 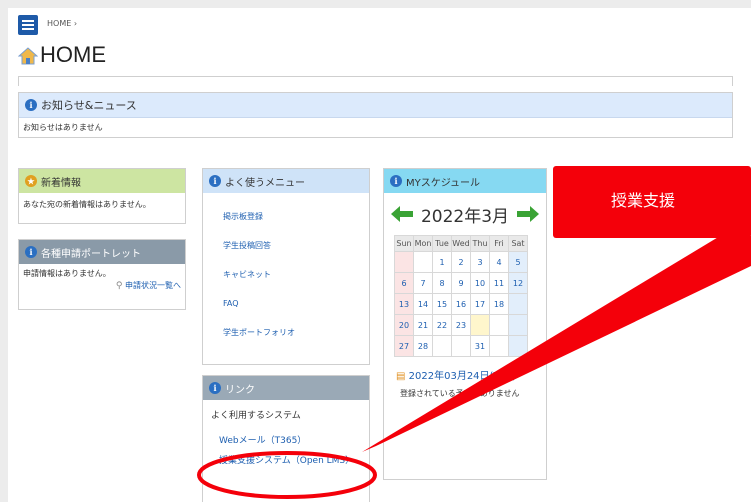 I want to click on schedule-header: i MYスケジュール, so click(x=465, y=181).